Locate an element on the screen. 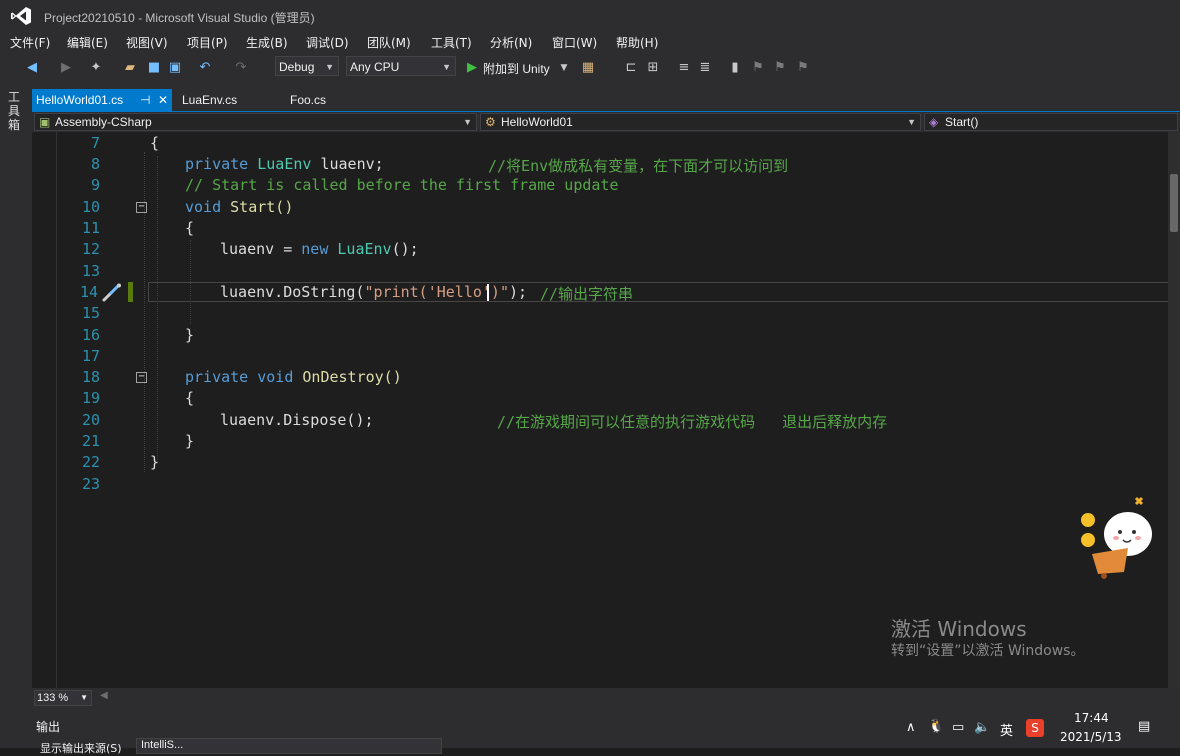  menu-edit: 编辑(E) is located at coordinates (87, 42).